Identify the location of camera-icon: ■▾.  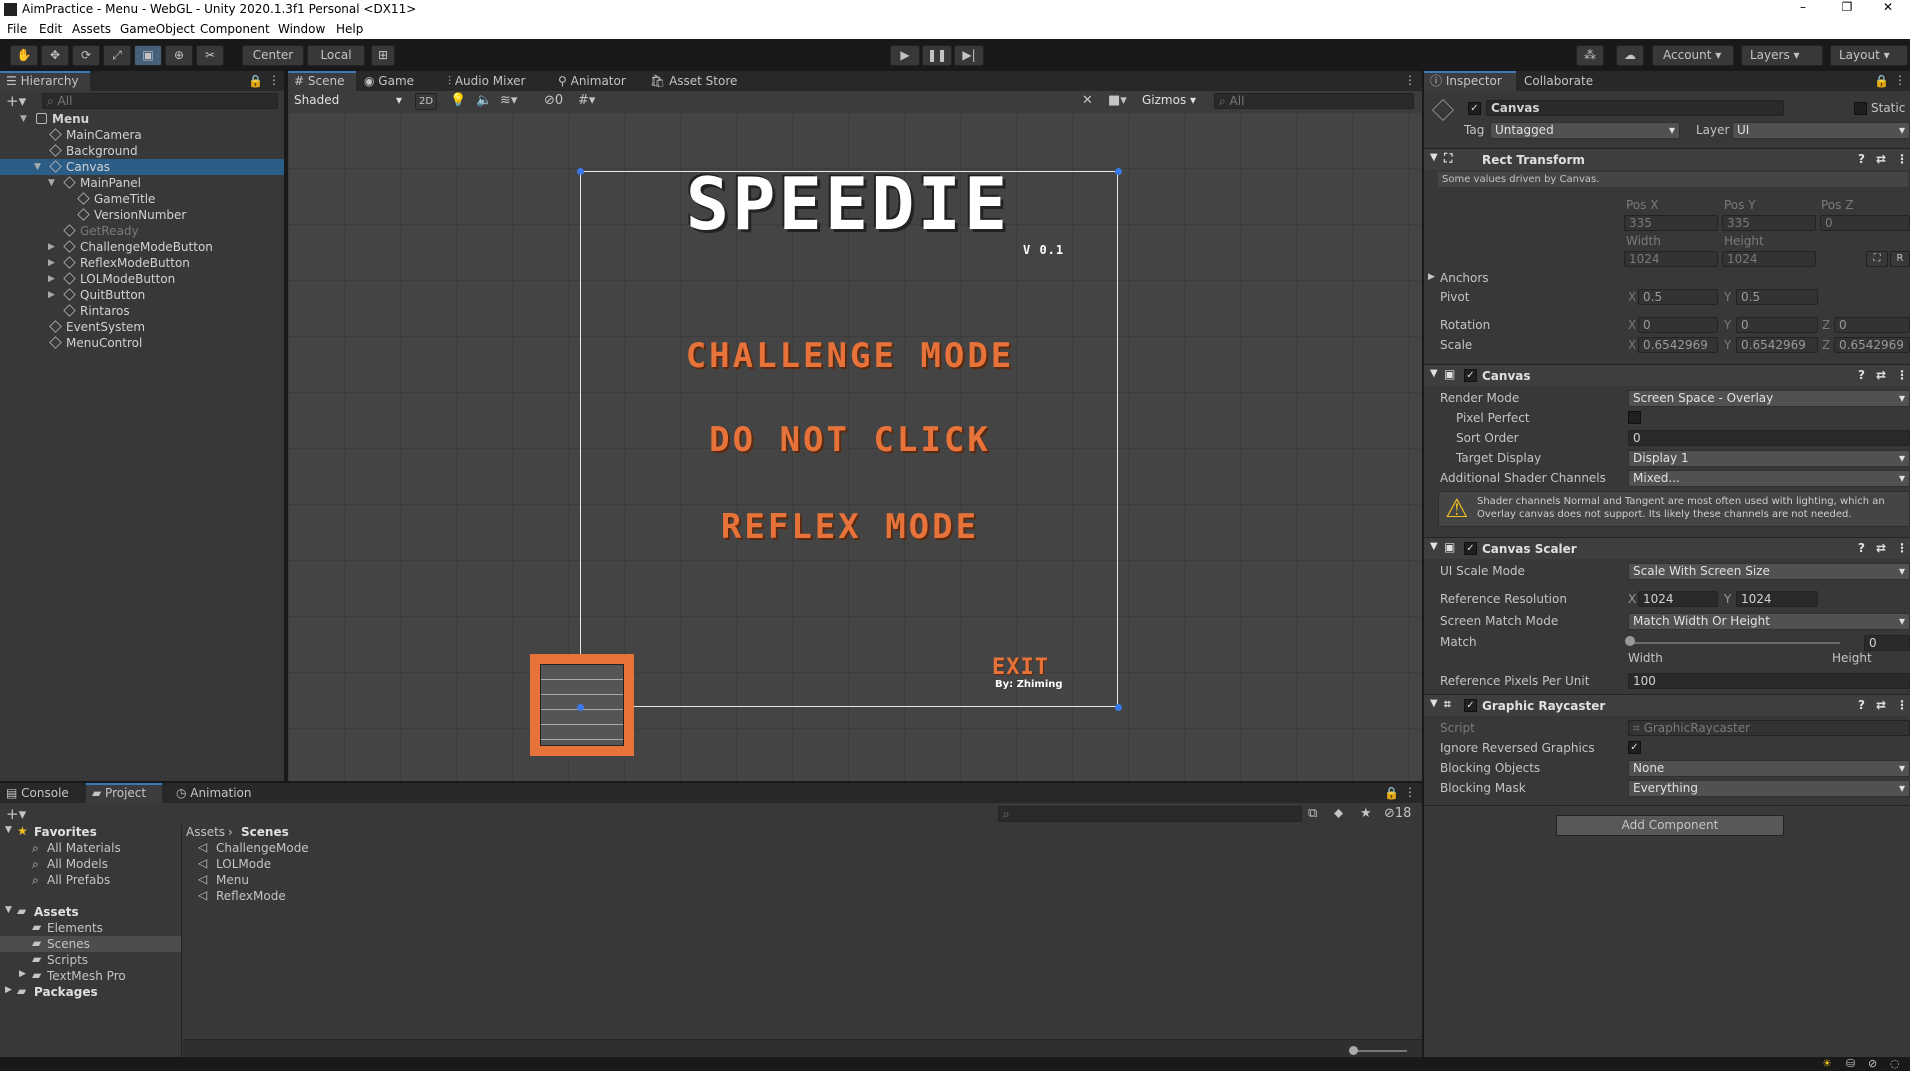
(1117, 100).